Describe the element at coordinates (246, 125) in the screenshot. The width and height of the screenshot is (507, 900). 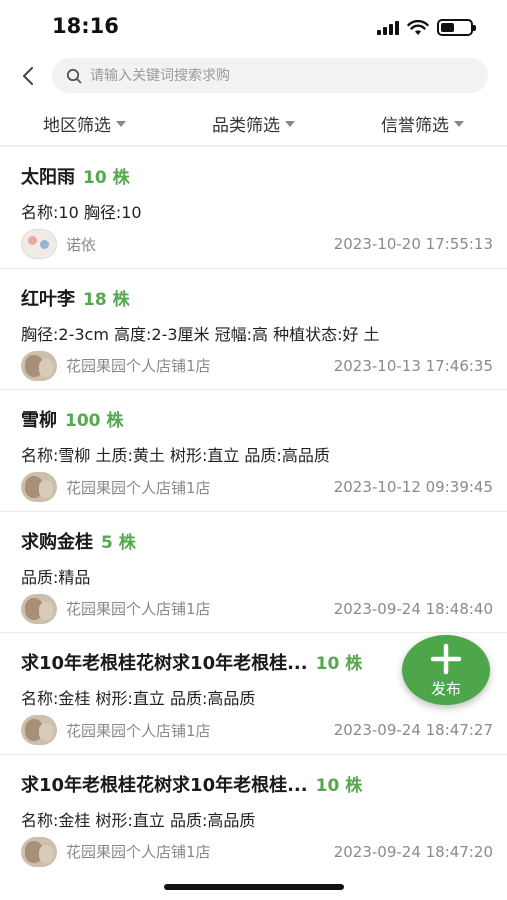
I see `filter-category-label: 品类筛选` at that location.